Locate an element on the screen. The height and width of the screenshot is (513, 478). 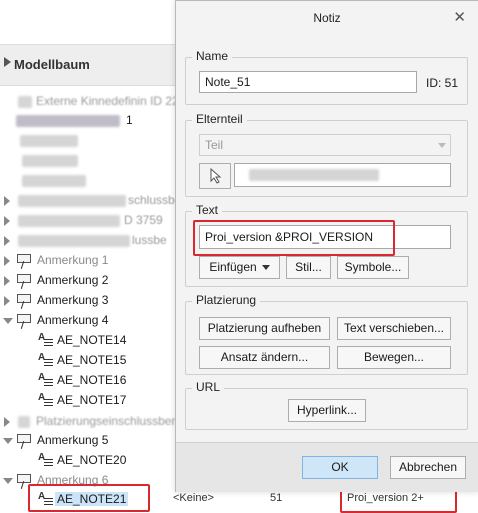
tree-item: schlussbe is located at coordinates (90, 201).